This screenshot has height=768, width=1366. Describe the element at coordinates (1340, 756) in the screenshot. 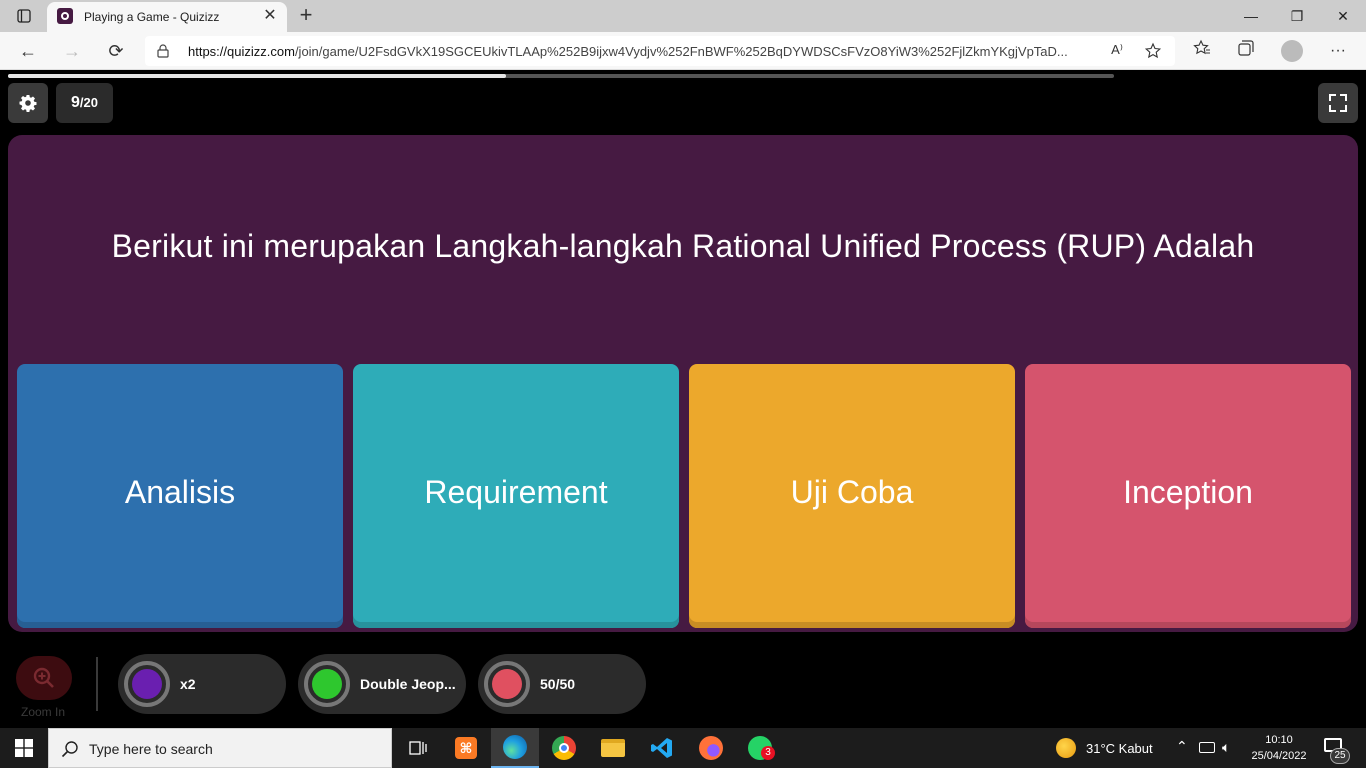

I see `notification-count: 25` at that location.